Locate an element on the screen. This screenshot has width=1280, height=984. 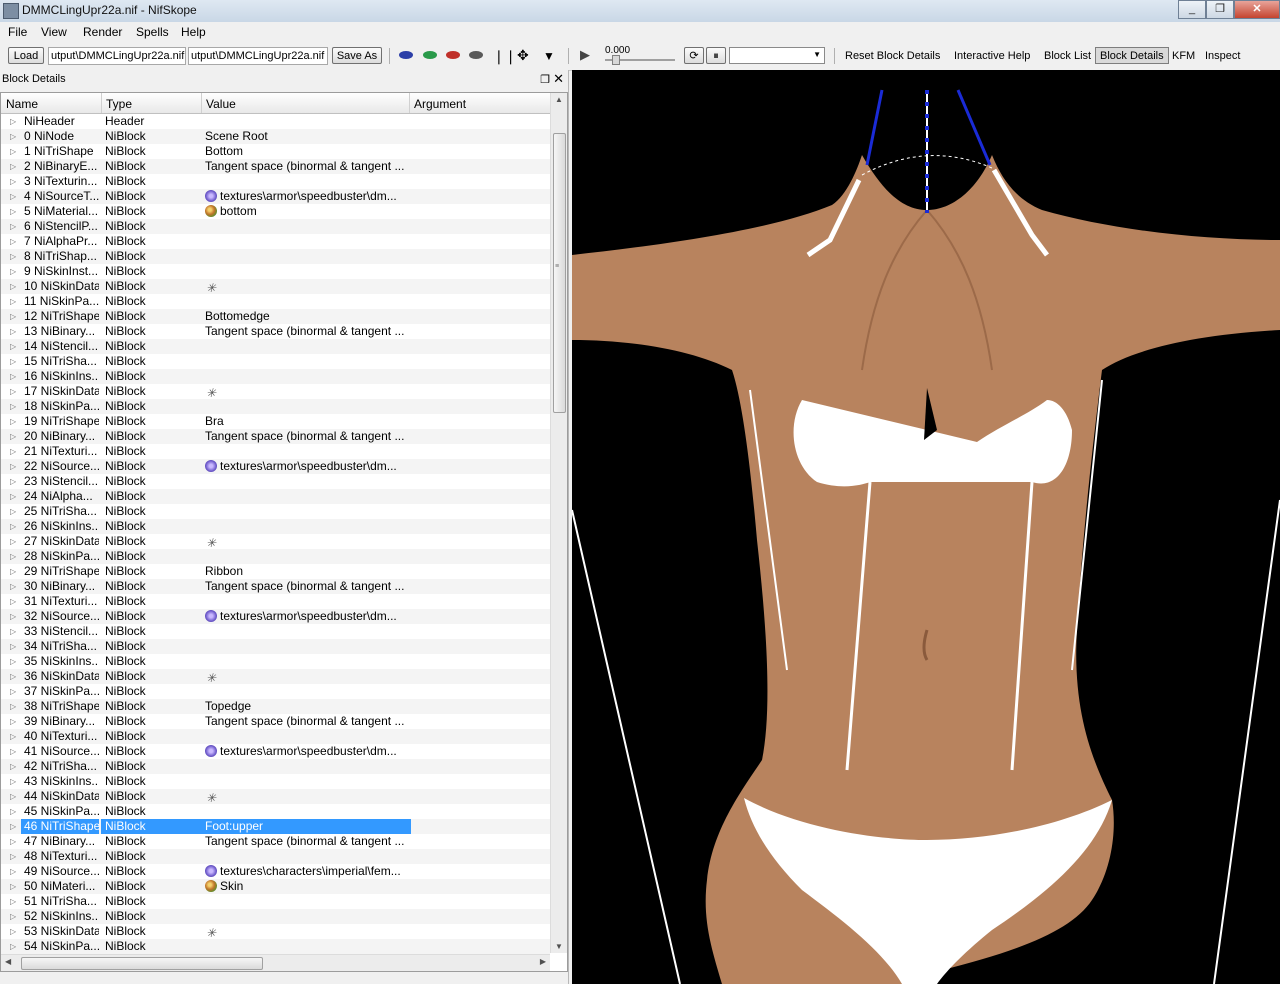
table-row: ▷ 42 NiTriSha... NiBlock is located at coordinates (275, 766).